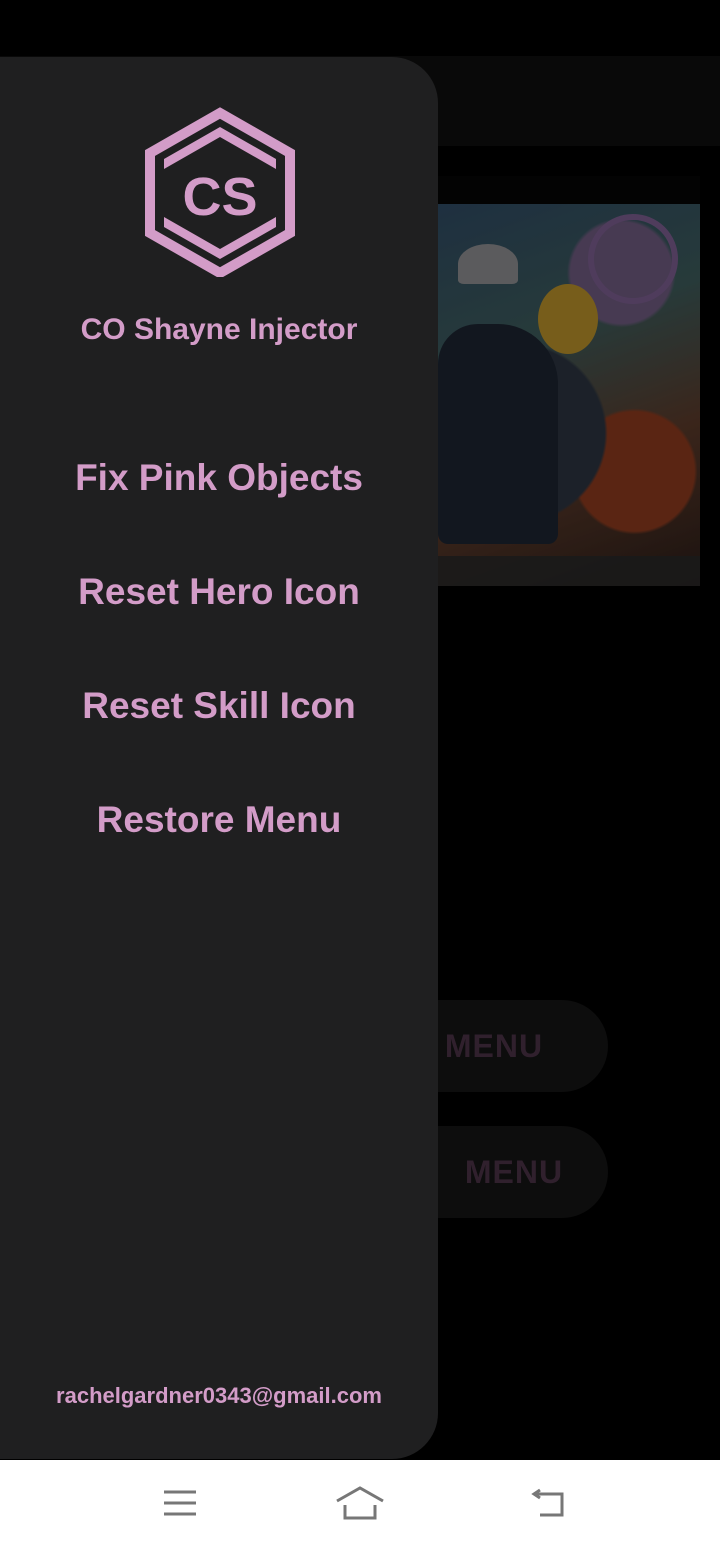  I want to click on drawer-item-fix-pink-objects: Fix Pink Objects, so click(219, 478).